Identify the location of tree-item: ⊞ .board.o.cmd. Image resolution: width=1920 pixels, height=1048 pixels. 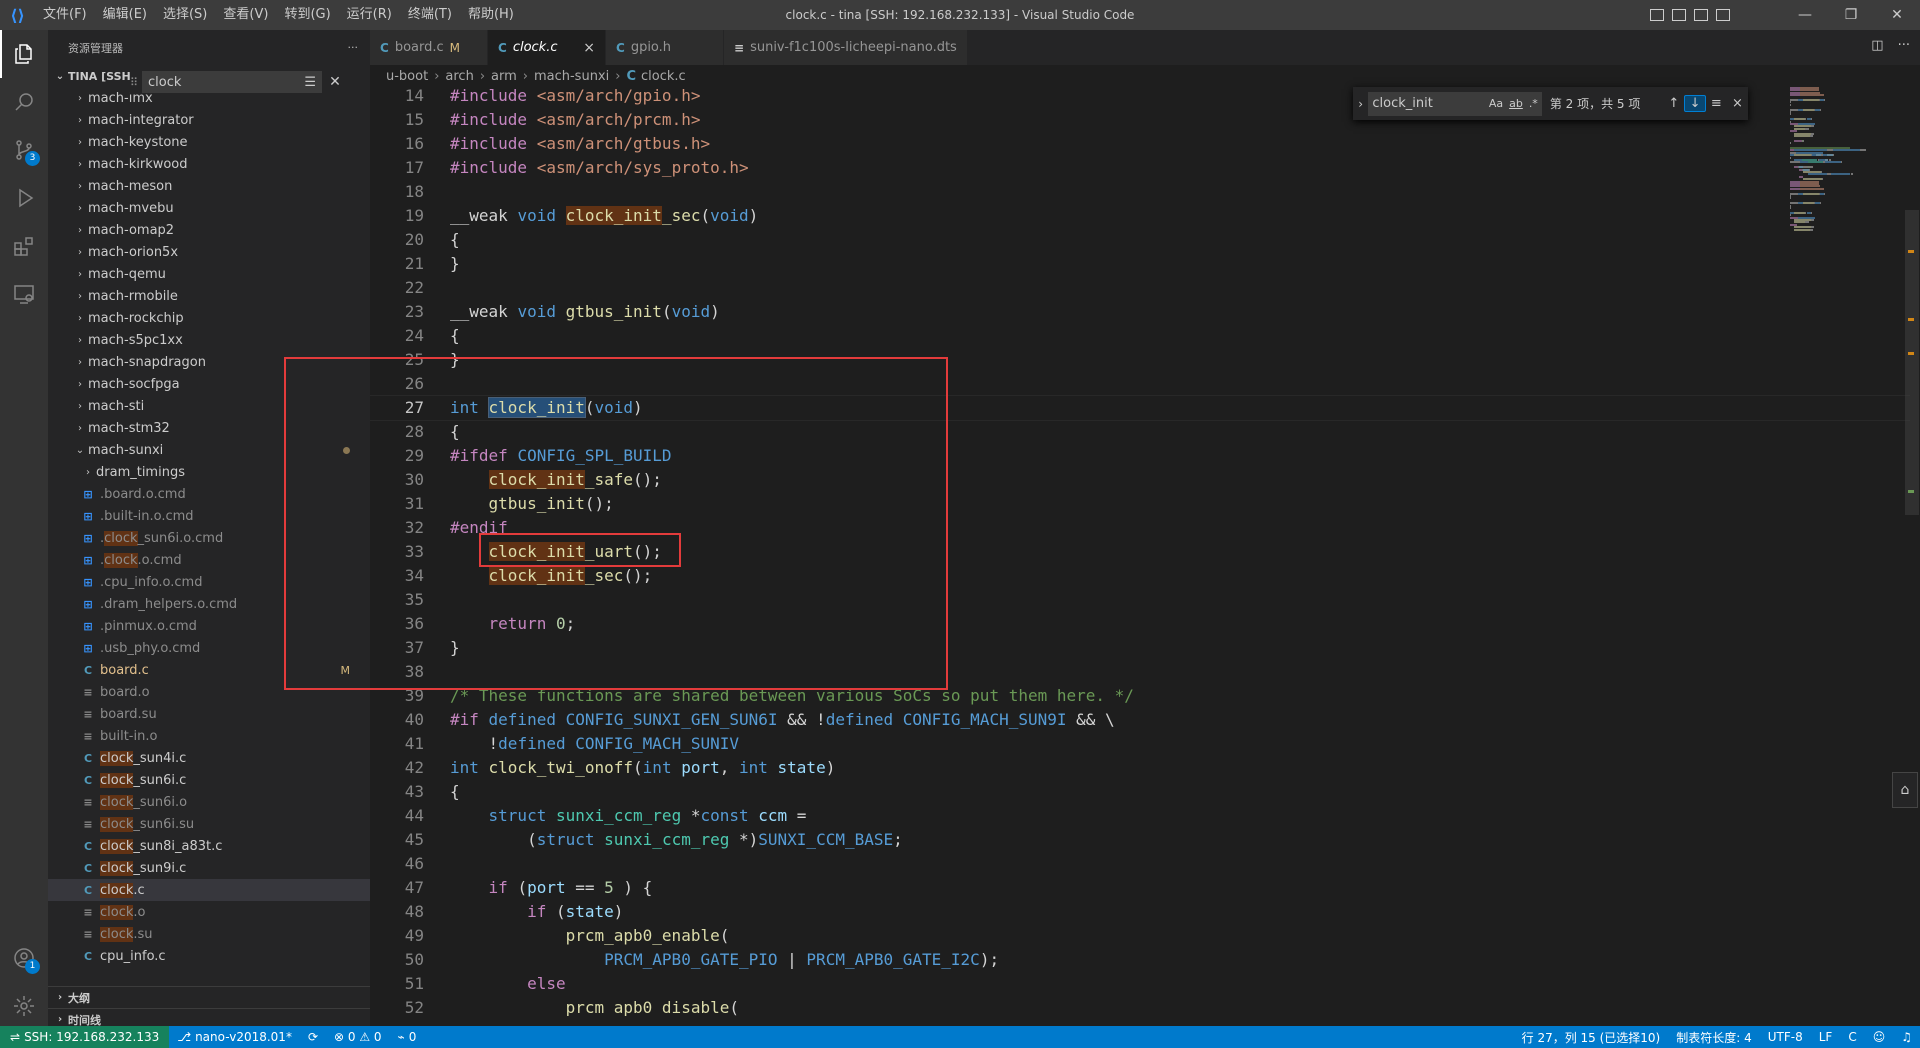
(209, 494).